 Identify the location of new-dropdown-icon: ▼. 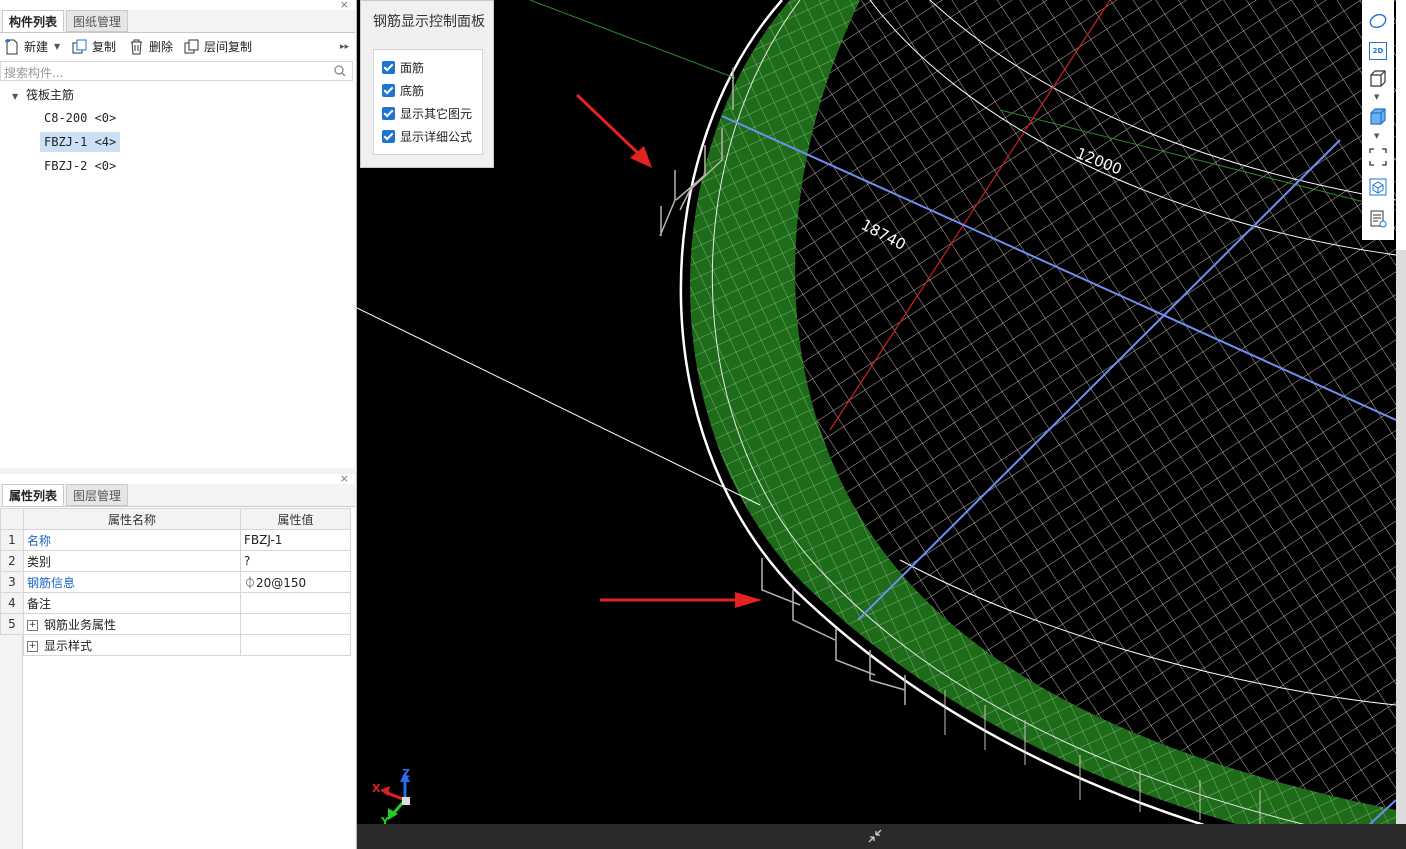
(57, 47).